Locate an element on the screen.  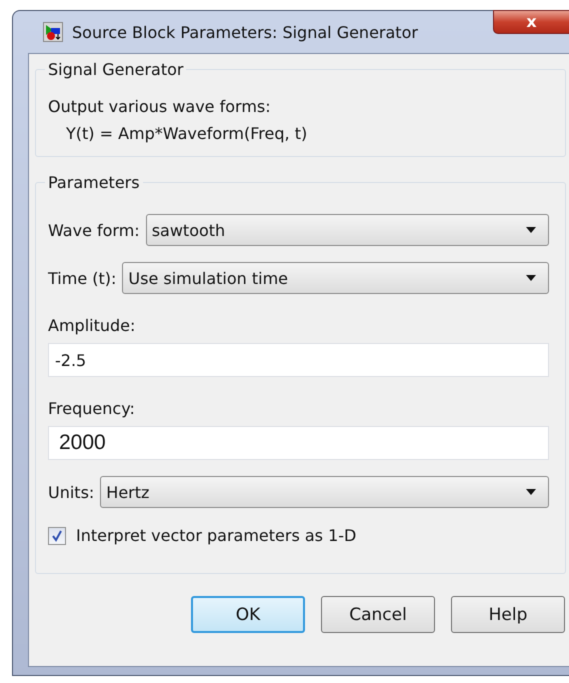
group-title: Signal Generator is located at coordinates (115, 69).